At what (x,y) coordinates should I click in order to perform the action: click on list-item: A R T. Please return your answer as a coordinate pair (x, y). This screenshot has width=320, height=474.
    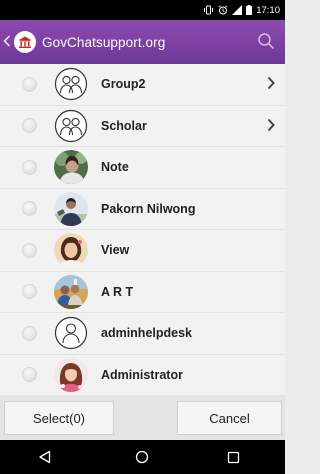
    Looking at the image, I should click on (142, 292).